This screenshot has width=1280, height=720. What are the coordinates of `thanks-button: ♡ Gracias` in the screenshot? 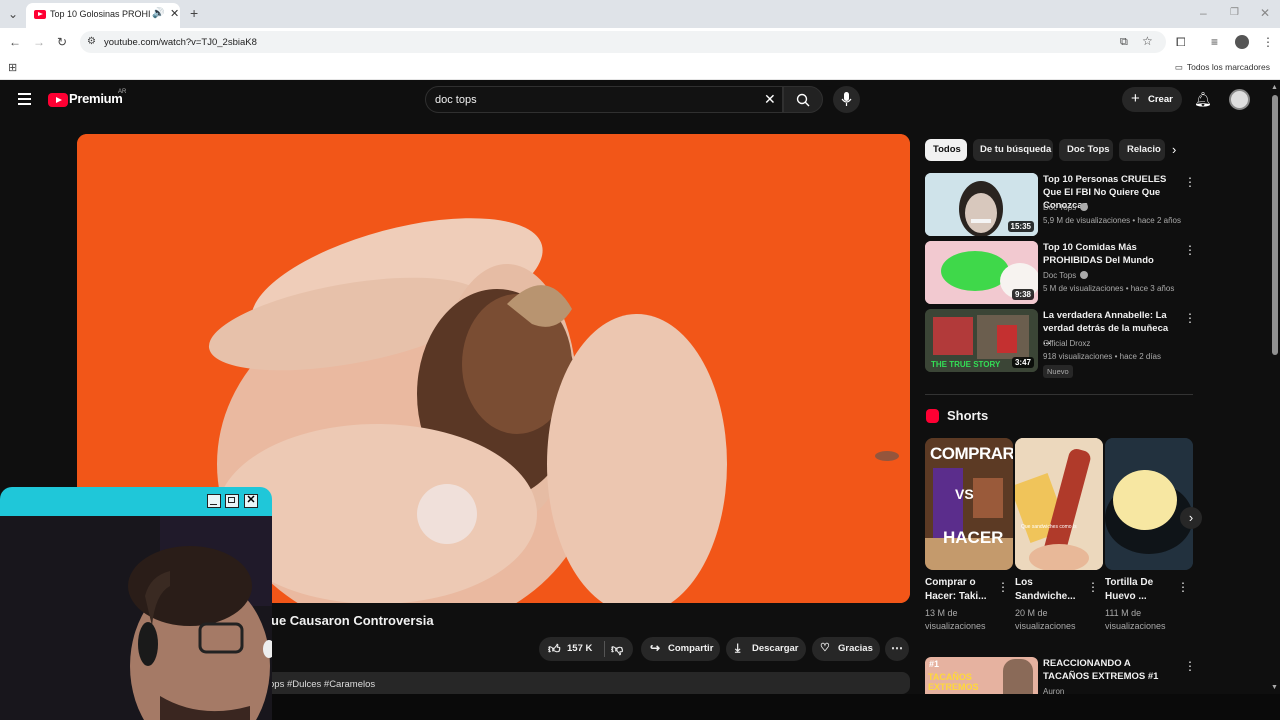 It's located at (846, 649).